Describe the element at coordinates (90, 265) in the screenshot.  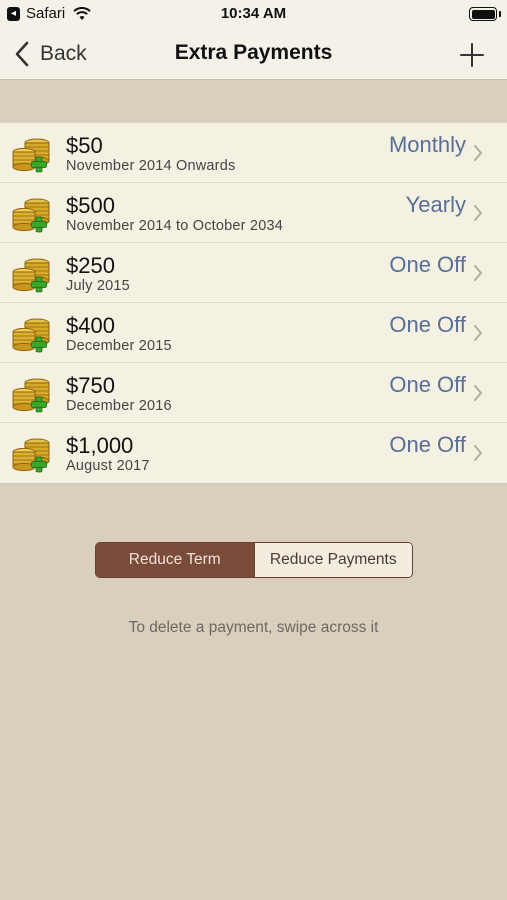
I see `payment-amount: $250` at that location.